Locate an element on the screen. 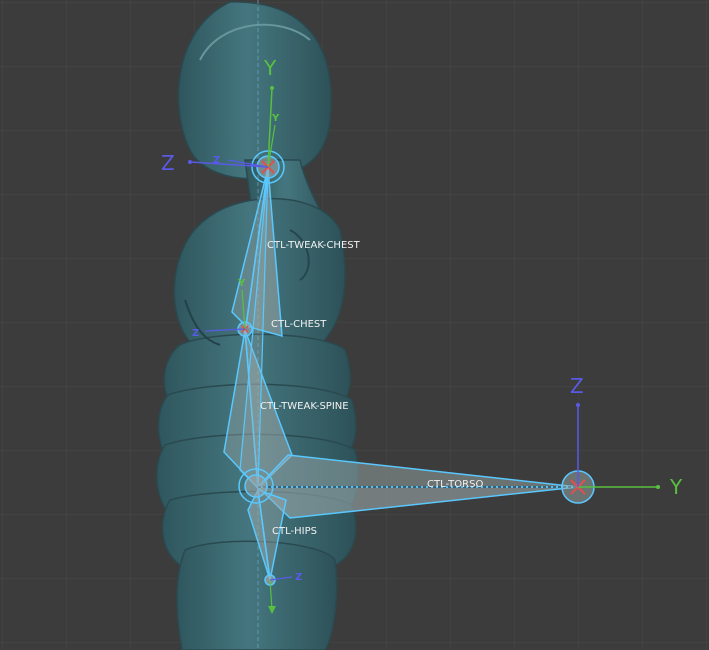 The height and width of the screenshot is (650, 709). bone-label-torso: CTL-TORSO is located at coordinates (455, 484).